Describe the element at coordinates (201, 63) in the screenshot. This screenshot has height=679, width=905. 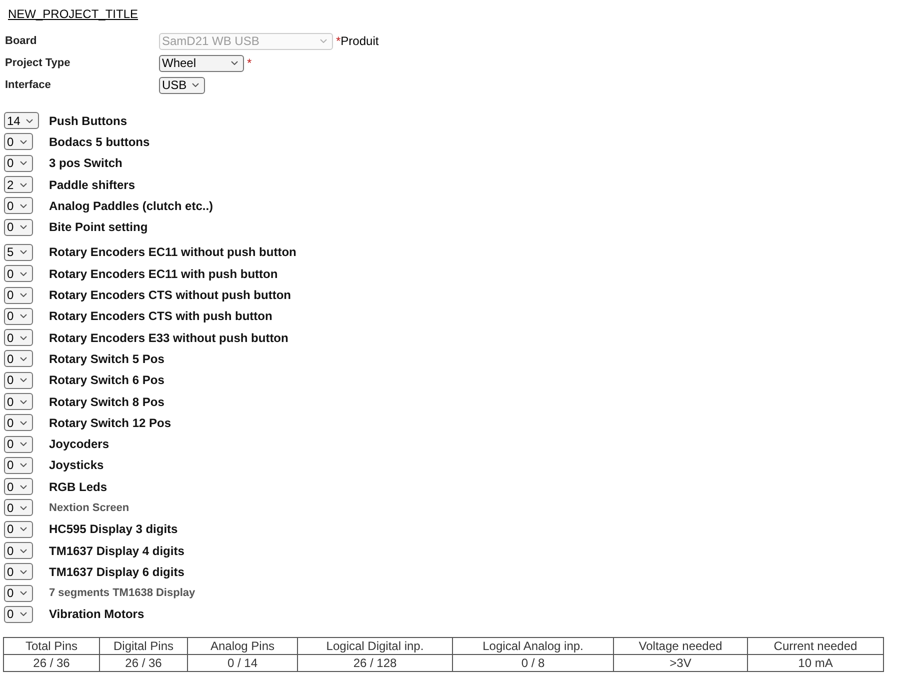
I see `dropdown: Wheel` at that location.